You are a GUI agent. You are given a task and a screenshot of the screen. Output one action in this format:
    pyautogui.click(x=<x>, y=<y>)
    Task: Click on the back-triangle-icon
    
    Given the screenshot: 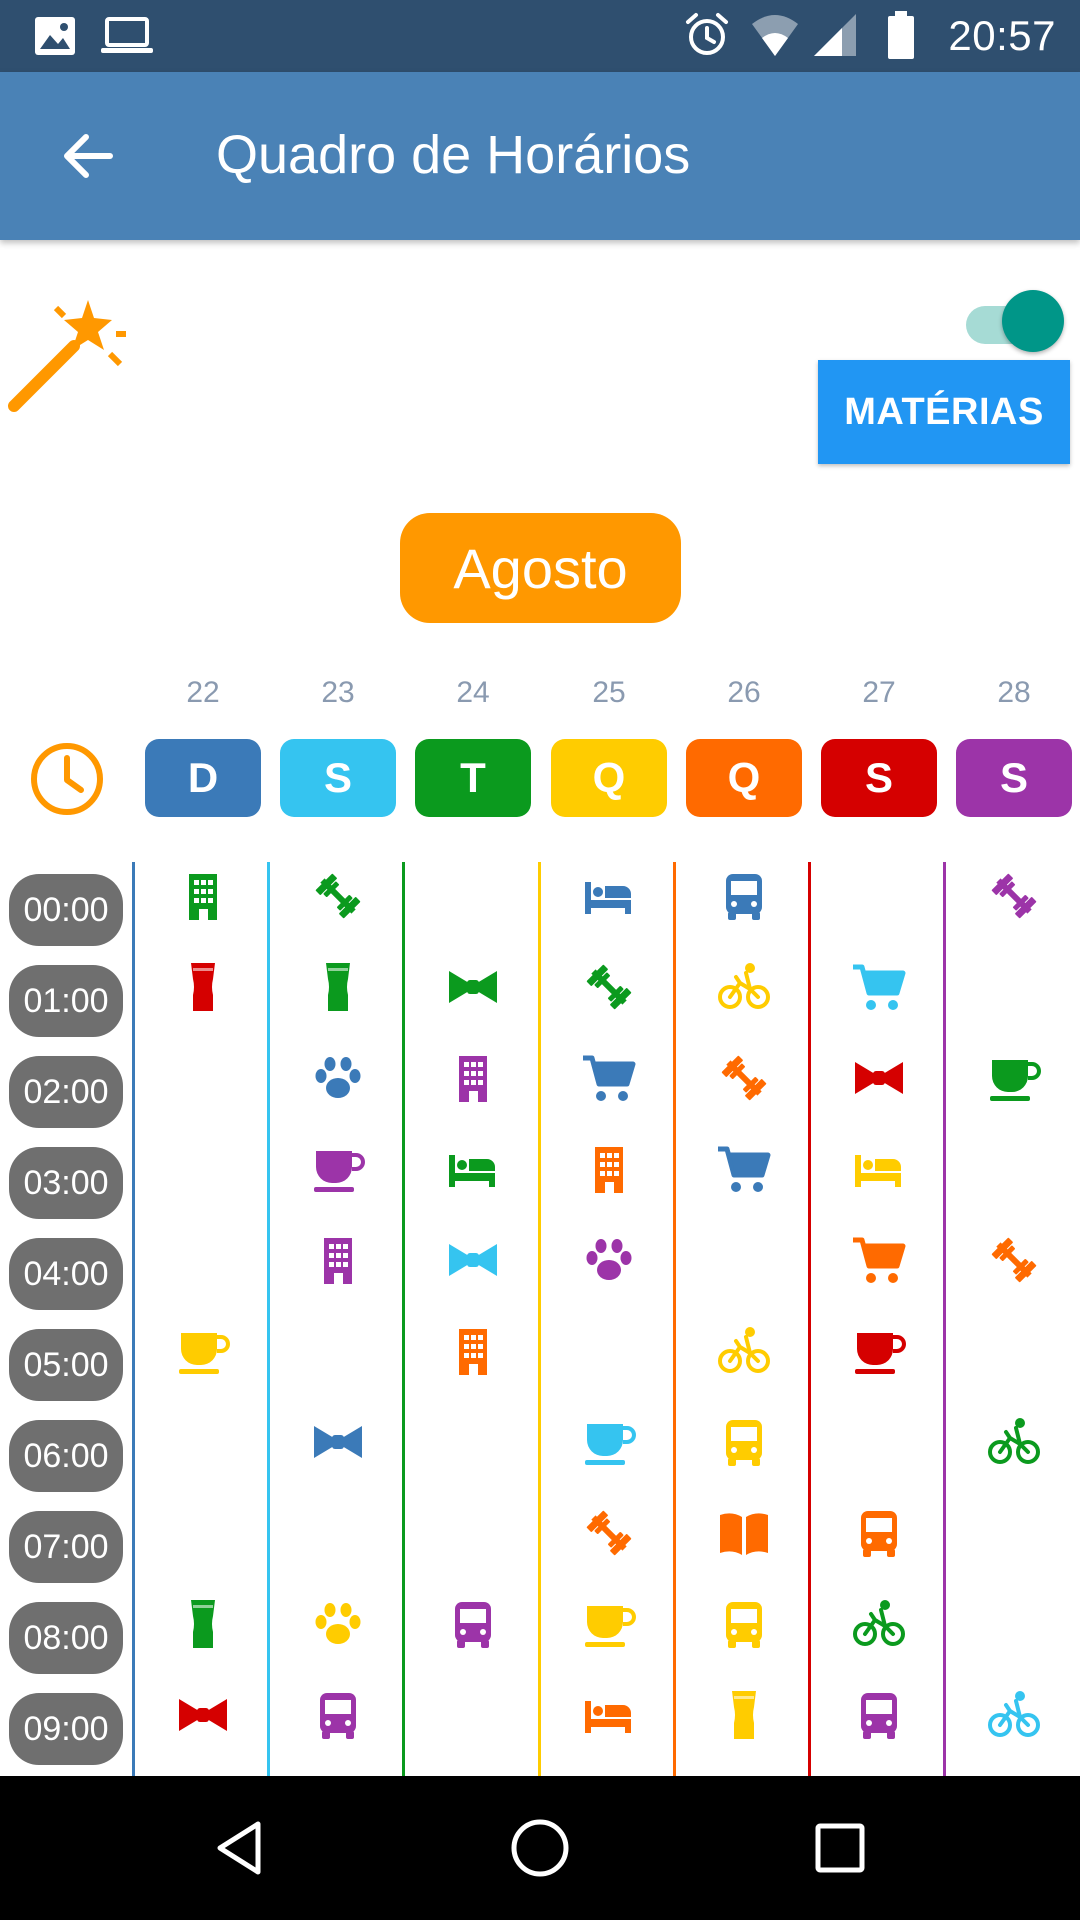 What is the action you would take?
    pyautogui.click(x=239, y=1848)
    